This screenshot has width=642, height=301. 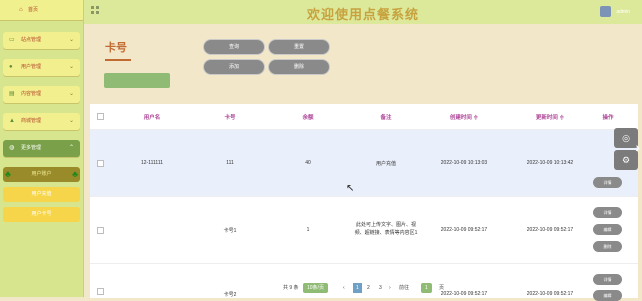 I want to click on chat-icon: ◍, so click(x=12, y=148).